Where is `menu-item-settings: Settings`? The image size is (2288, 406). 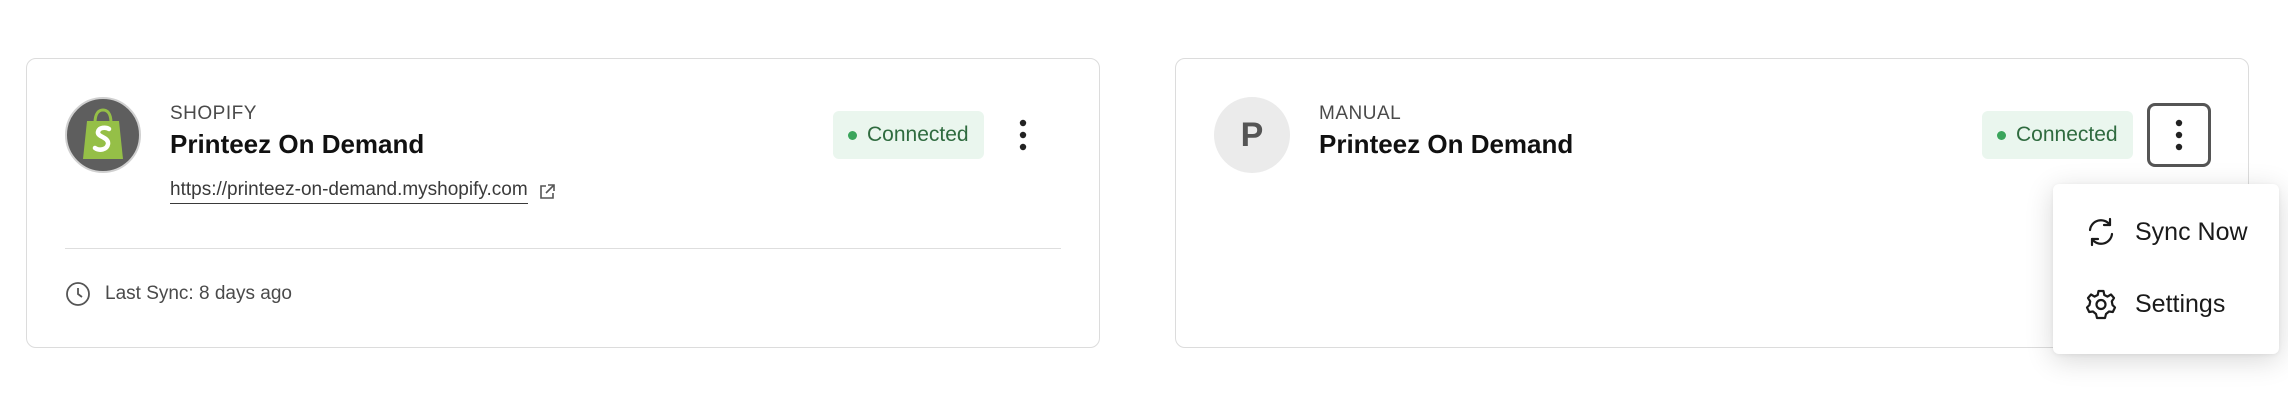 menu-item-settings: Settings is located at coordinates (2166, 304).